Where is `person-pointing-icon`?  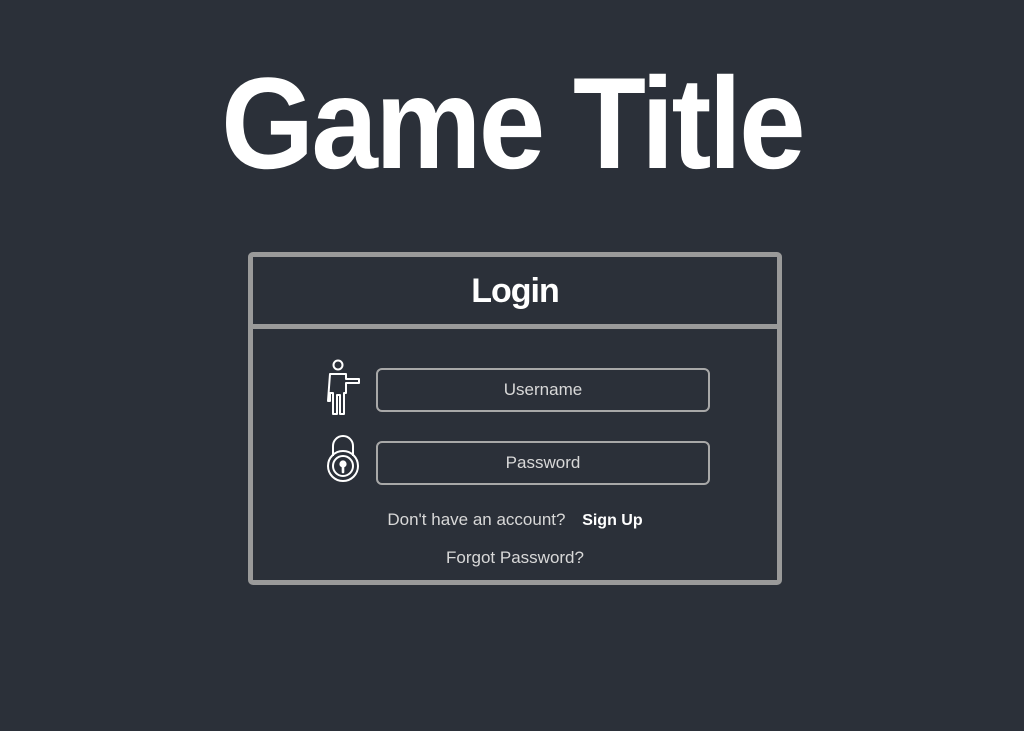 person-pointing-icon is located at coordinates (341, 387).